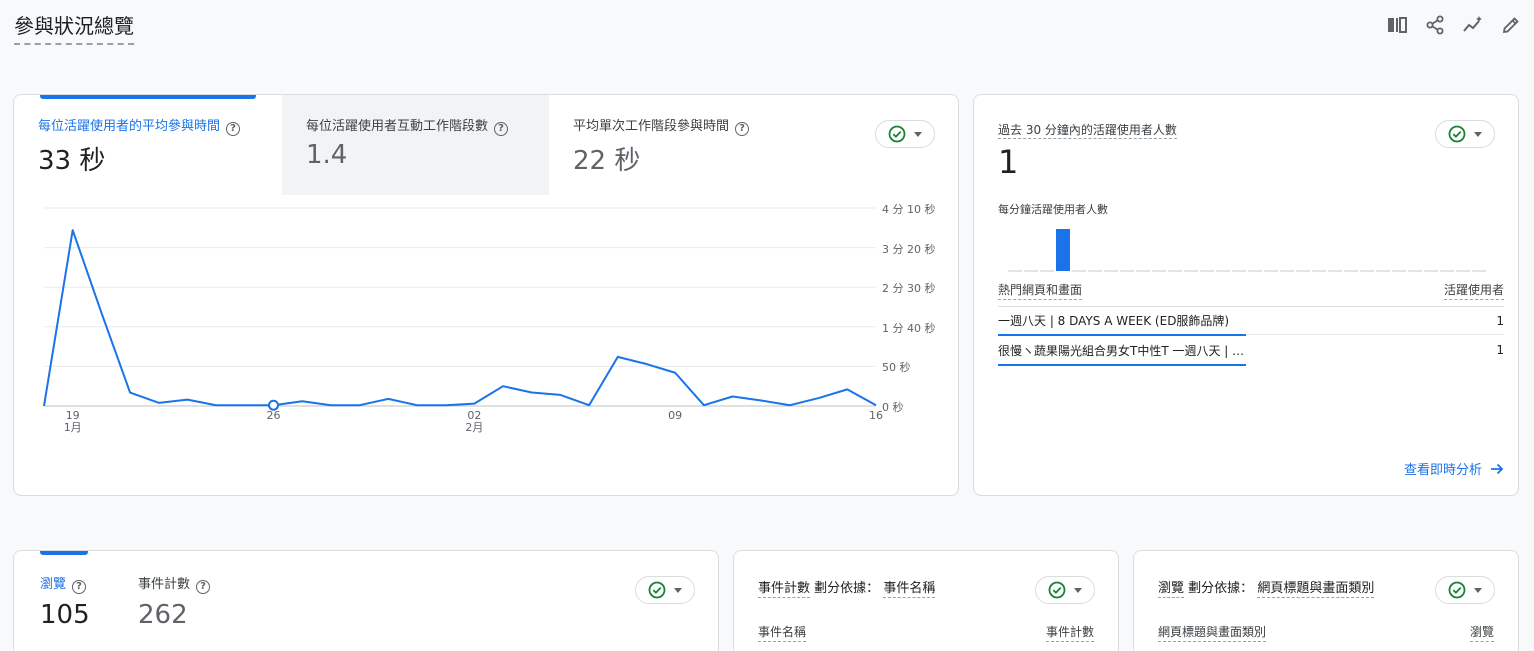 Image resolution: width=1534 pixels, height=651 pixels. I want to click on x-tick-label: 26, so click(273, 415).